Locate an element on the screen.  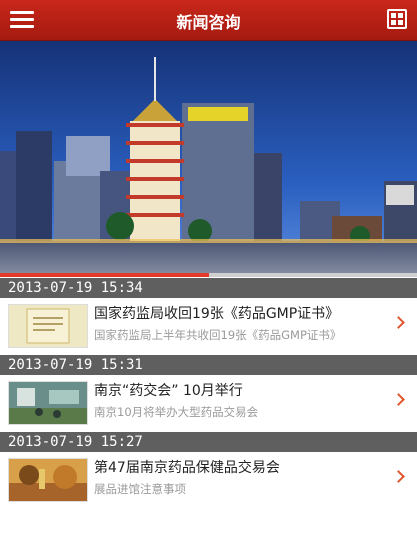
news-date-1: 2013-07-19 15:34 is located at coordinates (208, 288).